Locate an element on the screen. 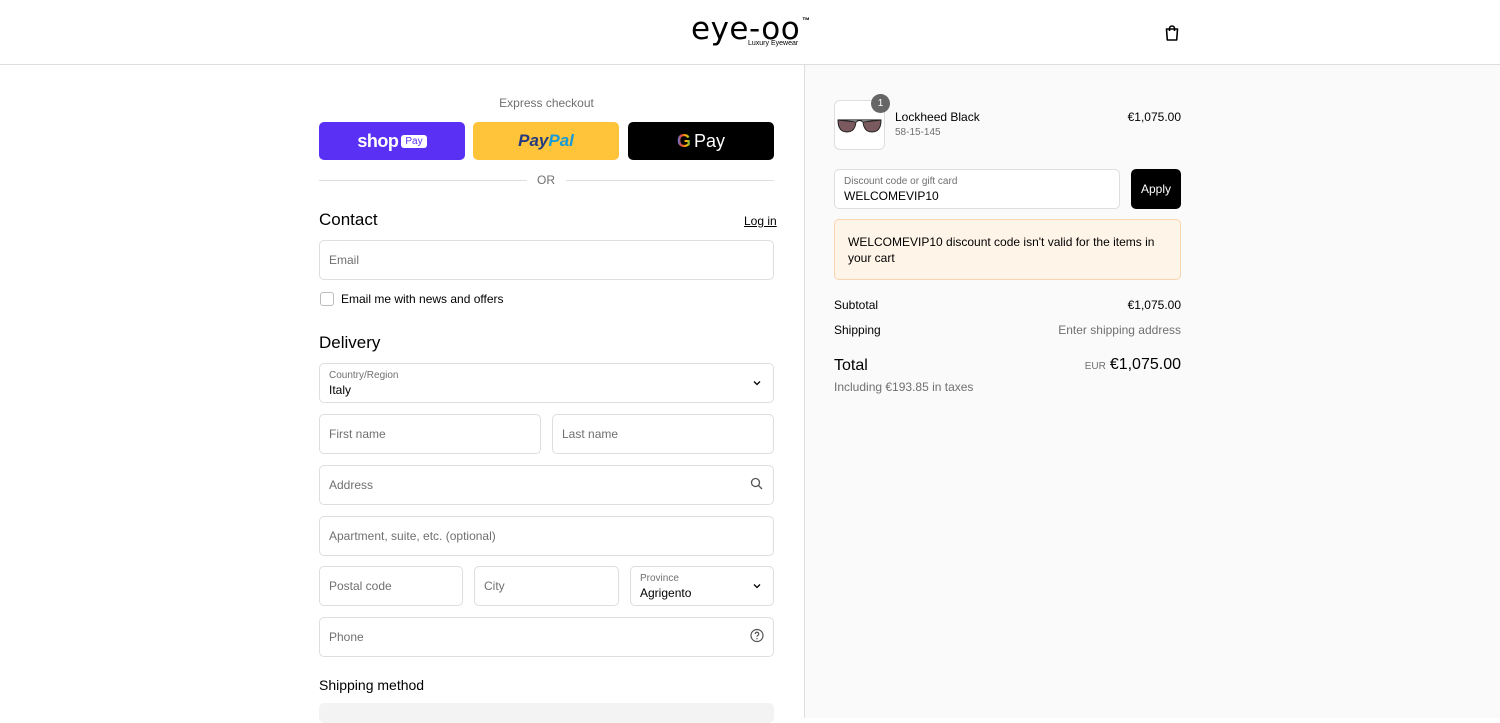 This screenshot has width=1500, height=723. contact-heading: Contact is located at coordinates (348, 219).